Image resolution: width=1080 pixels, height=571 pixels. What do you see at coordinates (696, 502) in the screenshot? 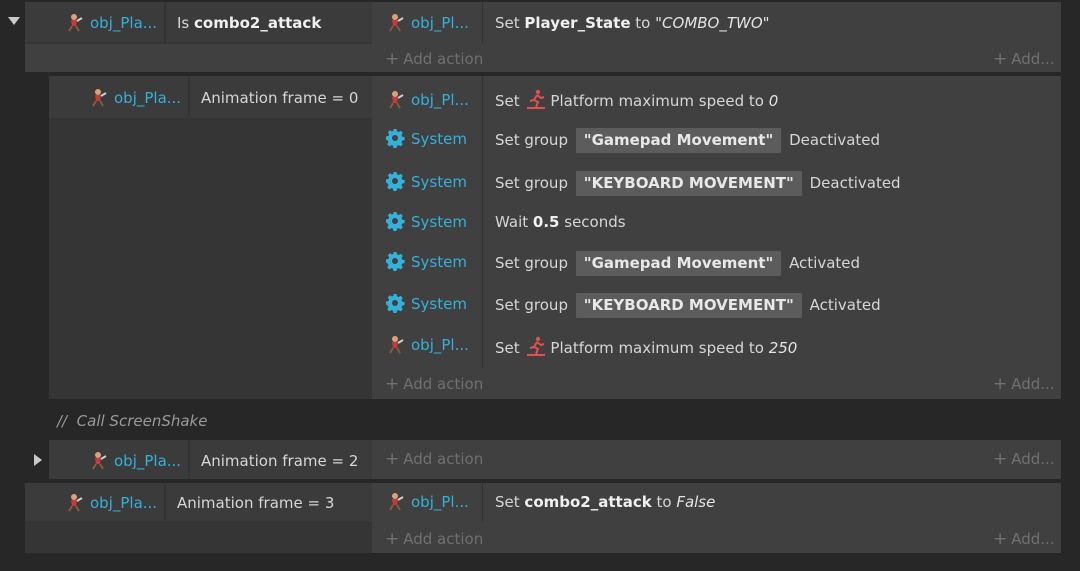
I see `action-value: False` at bounding box center [696, 502].